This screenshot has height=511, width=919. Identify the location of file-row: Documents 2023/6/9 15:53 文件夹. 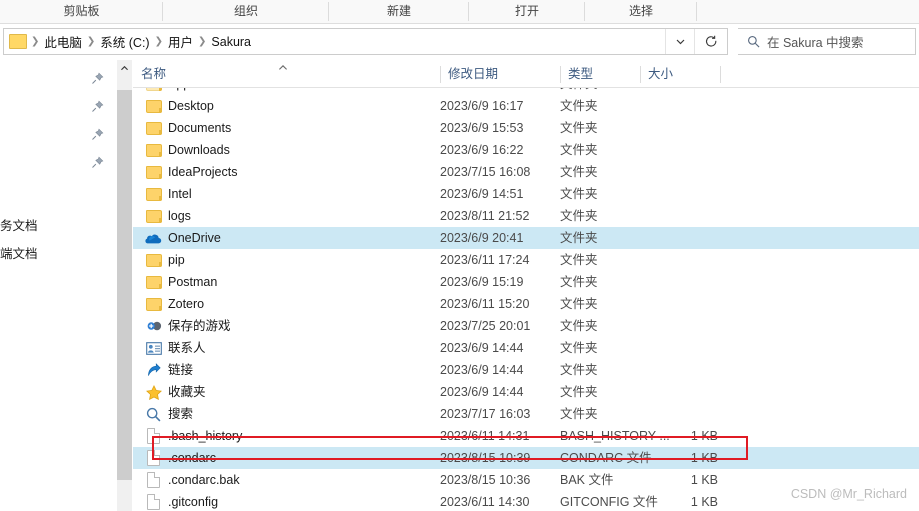
(526, 128).